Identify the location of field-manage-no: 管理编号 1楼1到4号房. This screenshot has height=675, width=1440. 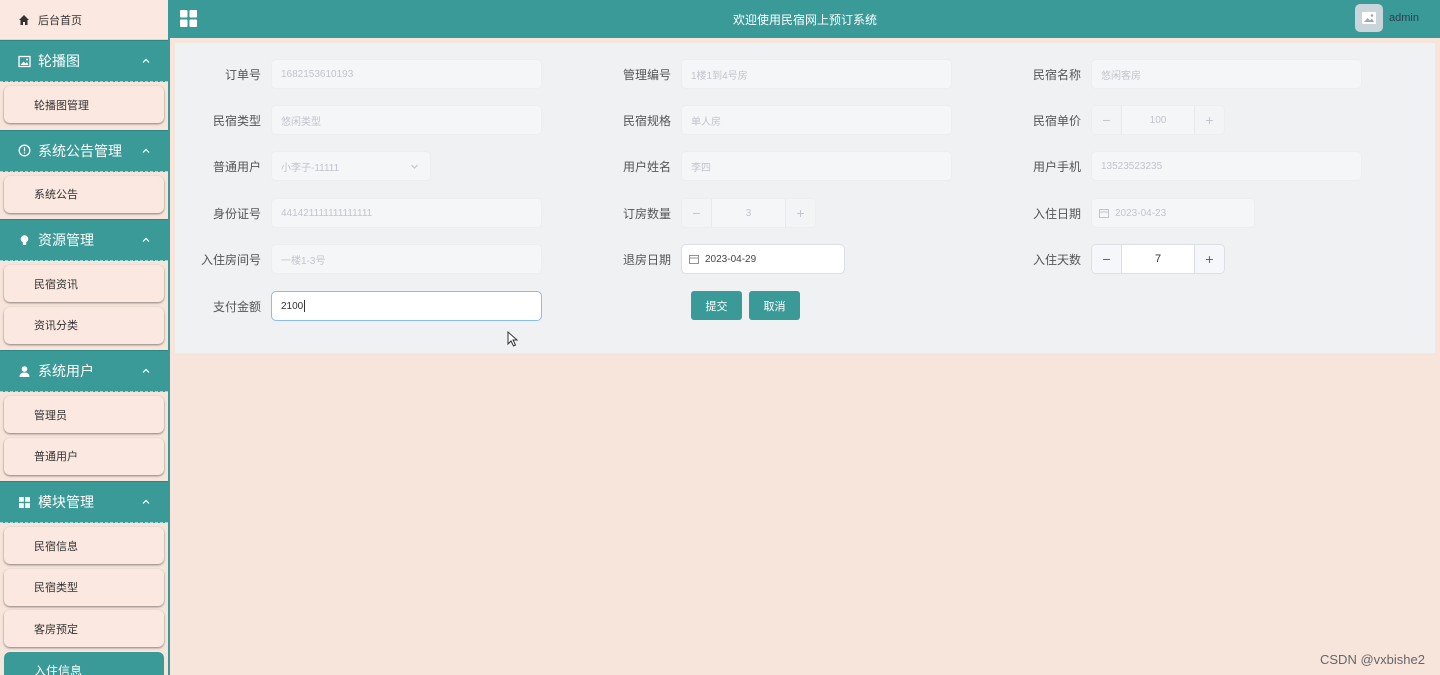
(768, 74).